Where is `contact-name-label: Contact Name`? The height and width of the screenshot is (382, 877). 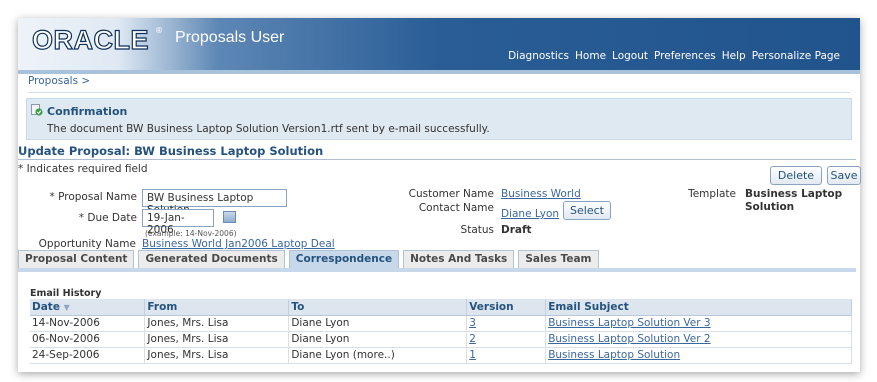 contact-name-label: Contact Name is located at coordinates (456, 208).